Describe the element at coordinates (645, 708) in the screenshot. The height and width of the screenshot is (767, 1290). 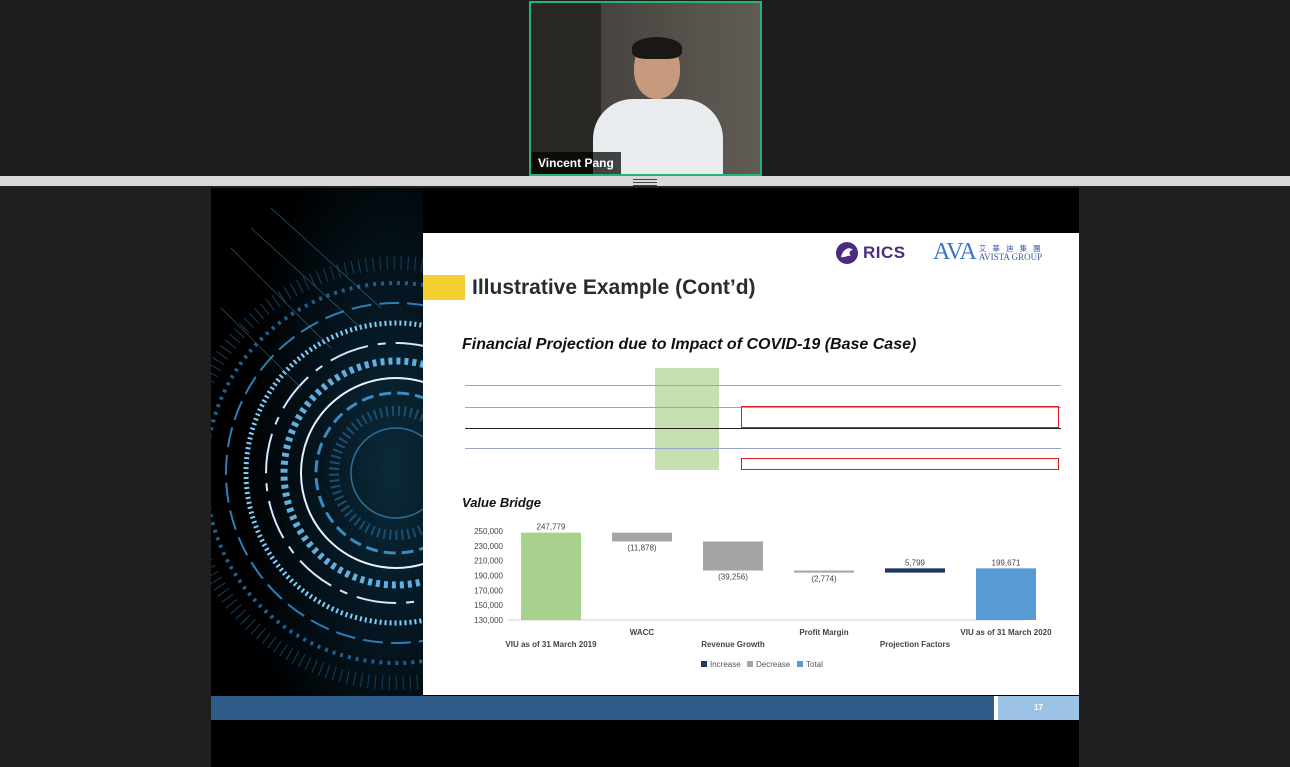
I see `slide-footer-bar` at that location.